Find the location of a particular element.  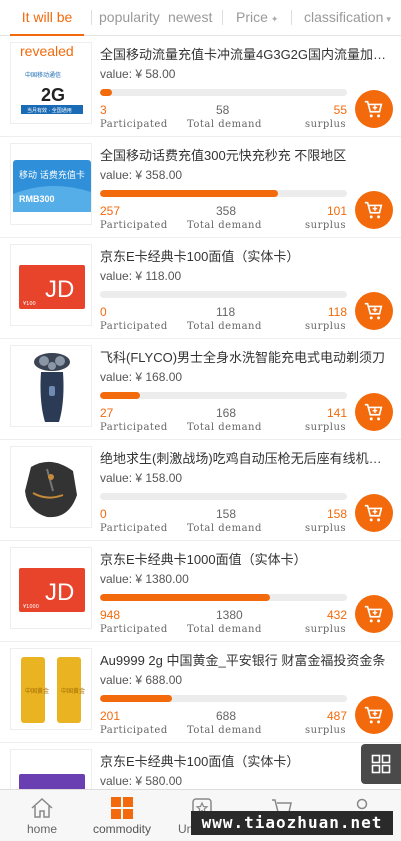

product-title: 全国移动话费充值300元快充秒充 不限地区 is located at coordinates (245, 154).